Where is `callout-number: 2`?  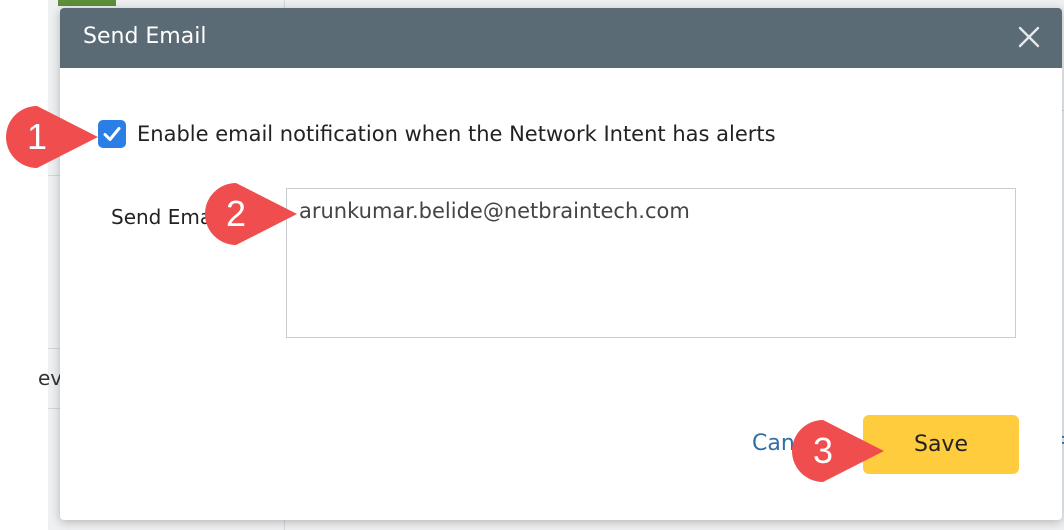
callout-number: 2 is located at coordinates (236, 213).